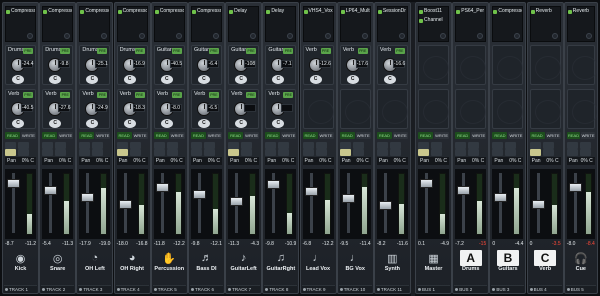  What do you see at coordinates (169, 269) in the screenshot?
I see `strip-name: Percussion` at bounding box center [169, 269].